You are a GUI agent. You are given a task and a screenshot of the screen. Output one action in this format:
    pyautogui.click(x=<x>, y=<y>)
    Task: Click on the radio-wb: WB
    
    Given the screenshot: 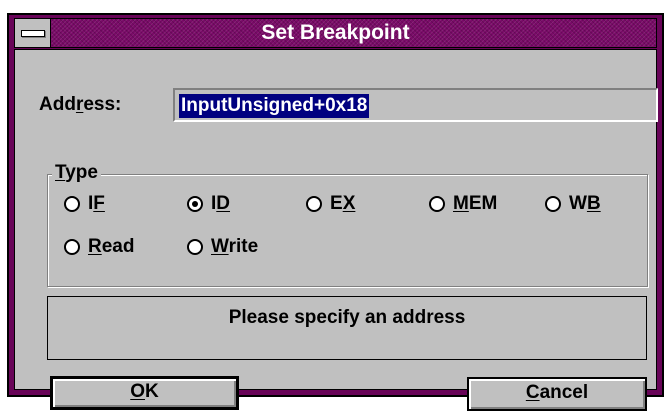 What is the action you would take?
    pyautogui.click(x=573, y=204)
    